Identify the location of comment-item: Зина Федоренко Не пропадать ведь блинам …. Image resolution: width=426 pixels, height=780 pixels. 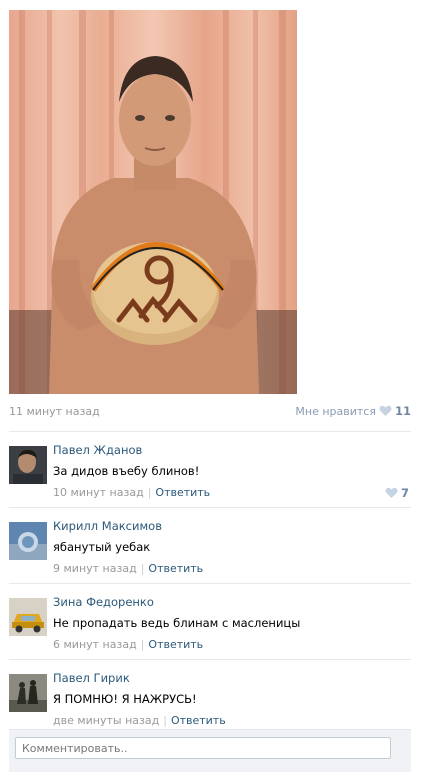
(210, 621).